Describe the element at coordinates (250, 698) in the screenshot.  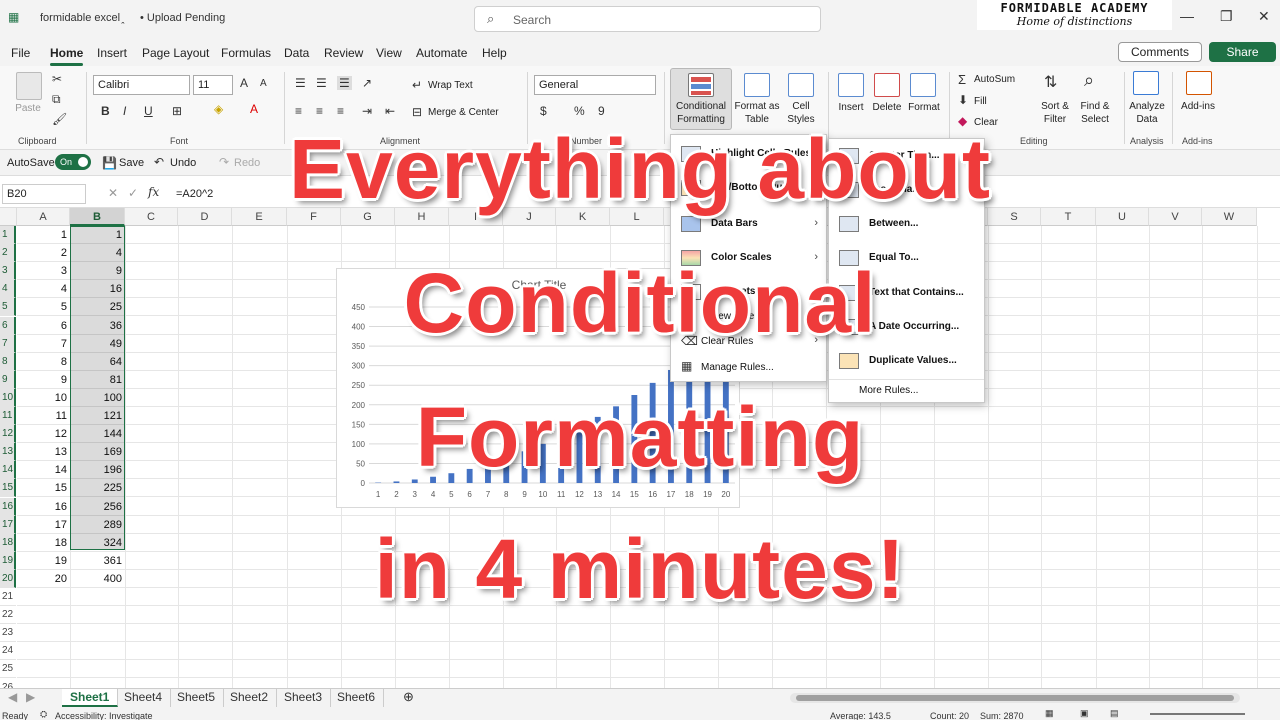
I see `sheet-tab-sheet2: Sheet2` at that location.